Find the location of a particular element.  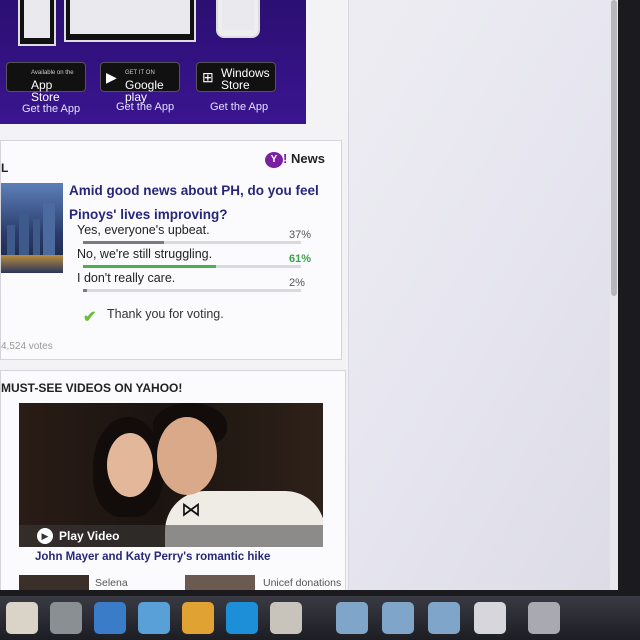

poll-option-label: Yes, everyone's upbeat. is located at coordinates (143, 230).